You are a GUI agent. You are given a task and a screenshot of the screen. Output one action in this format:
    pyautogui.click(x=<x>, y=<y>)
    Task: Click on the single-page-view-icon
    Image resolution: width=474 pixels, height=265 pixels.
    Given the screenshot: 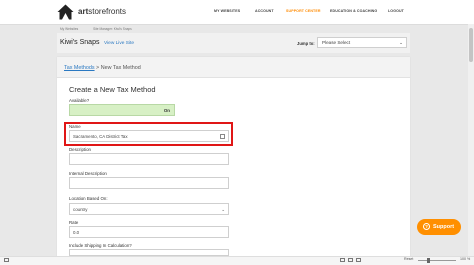 What is the action you would take?
    pyautogui.click(x=342, y=260)
    